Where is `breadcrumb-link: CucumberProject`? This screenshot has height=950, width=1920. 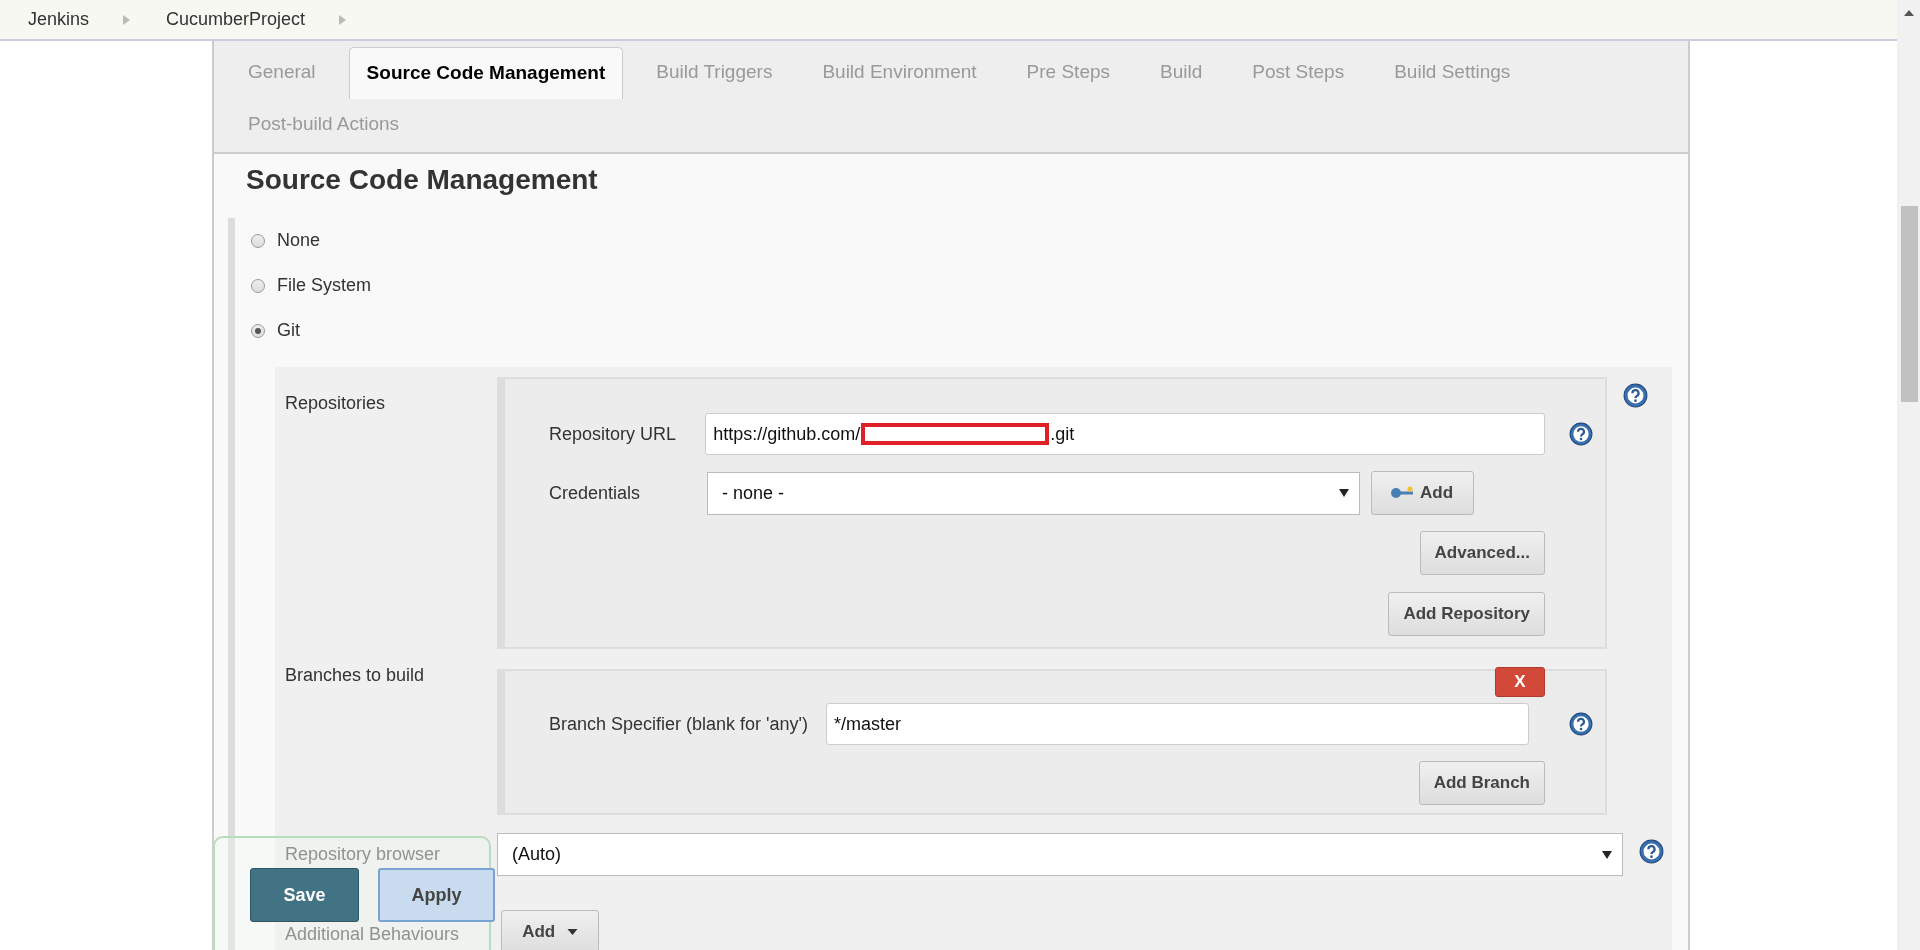
breadcrumb-link: CucumberProject is located at coordinates (236, 19).